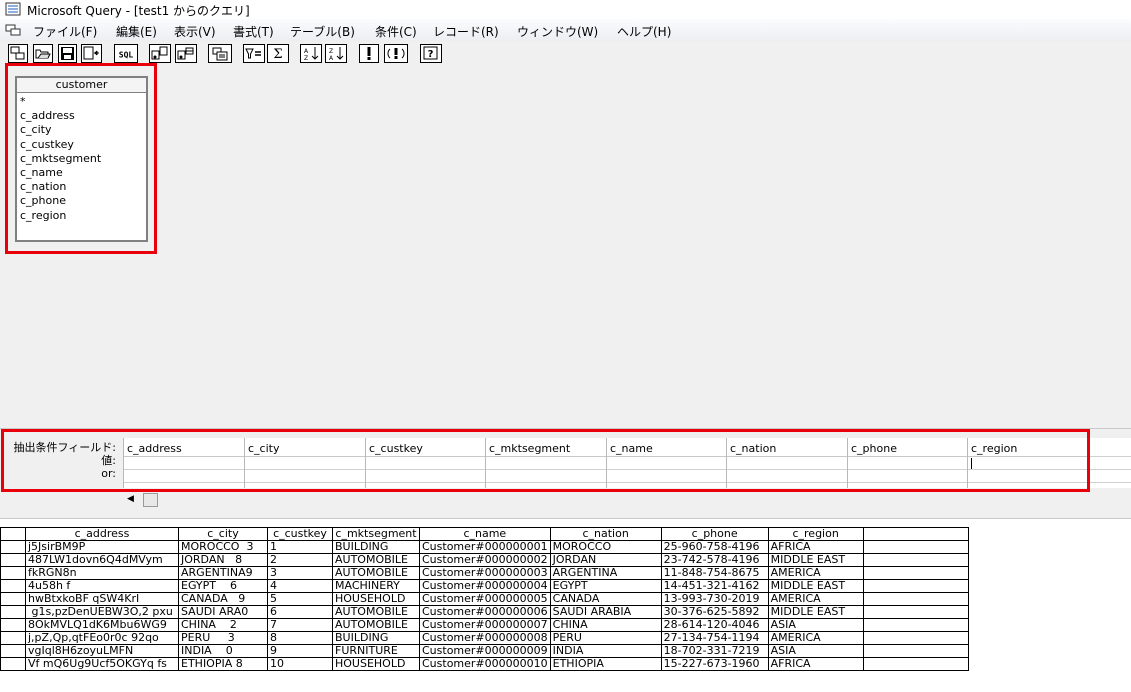 The image size is (1131, 692). Describe the element at coordinates (102, 651) in the screenshot. I see `table-cell: vgIql8H6zoyuLMFN` at that location.